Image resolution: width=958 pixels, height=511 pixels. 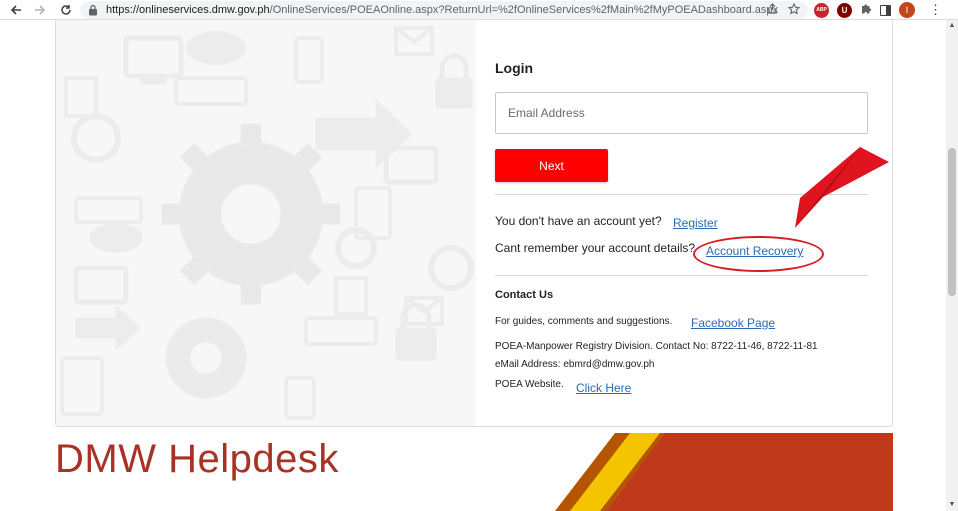 What do you see at coordinates (197, 459) in the screenshot?
I see `helpdesk-title: DMW Helpdesk` at bounding box center [197, 459].